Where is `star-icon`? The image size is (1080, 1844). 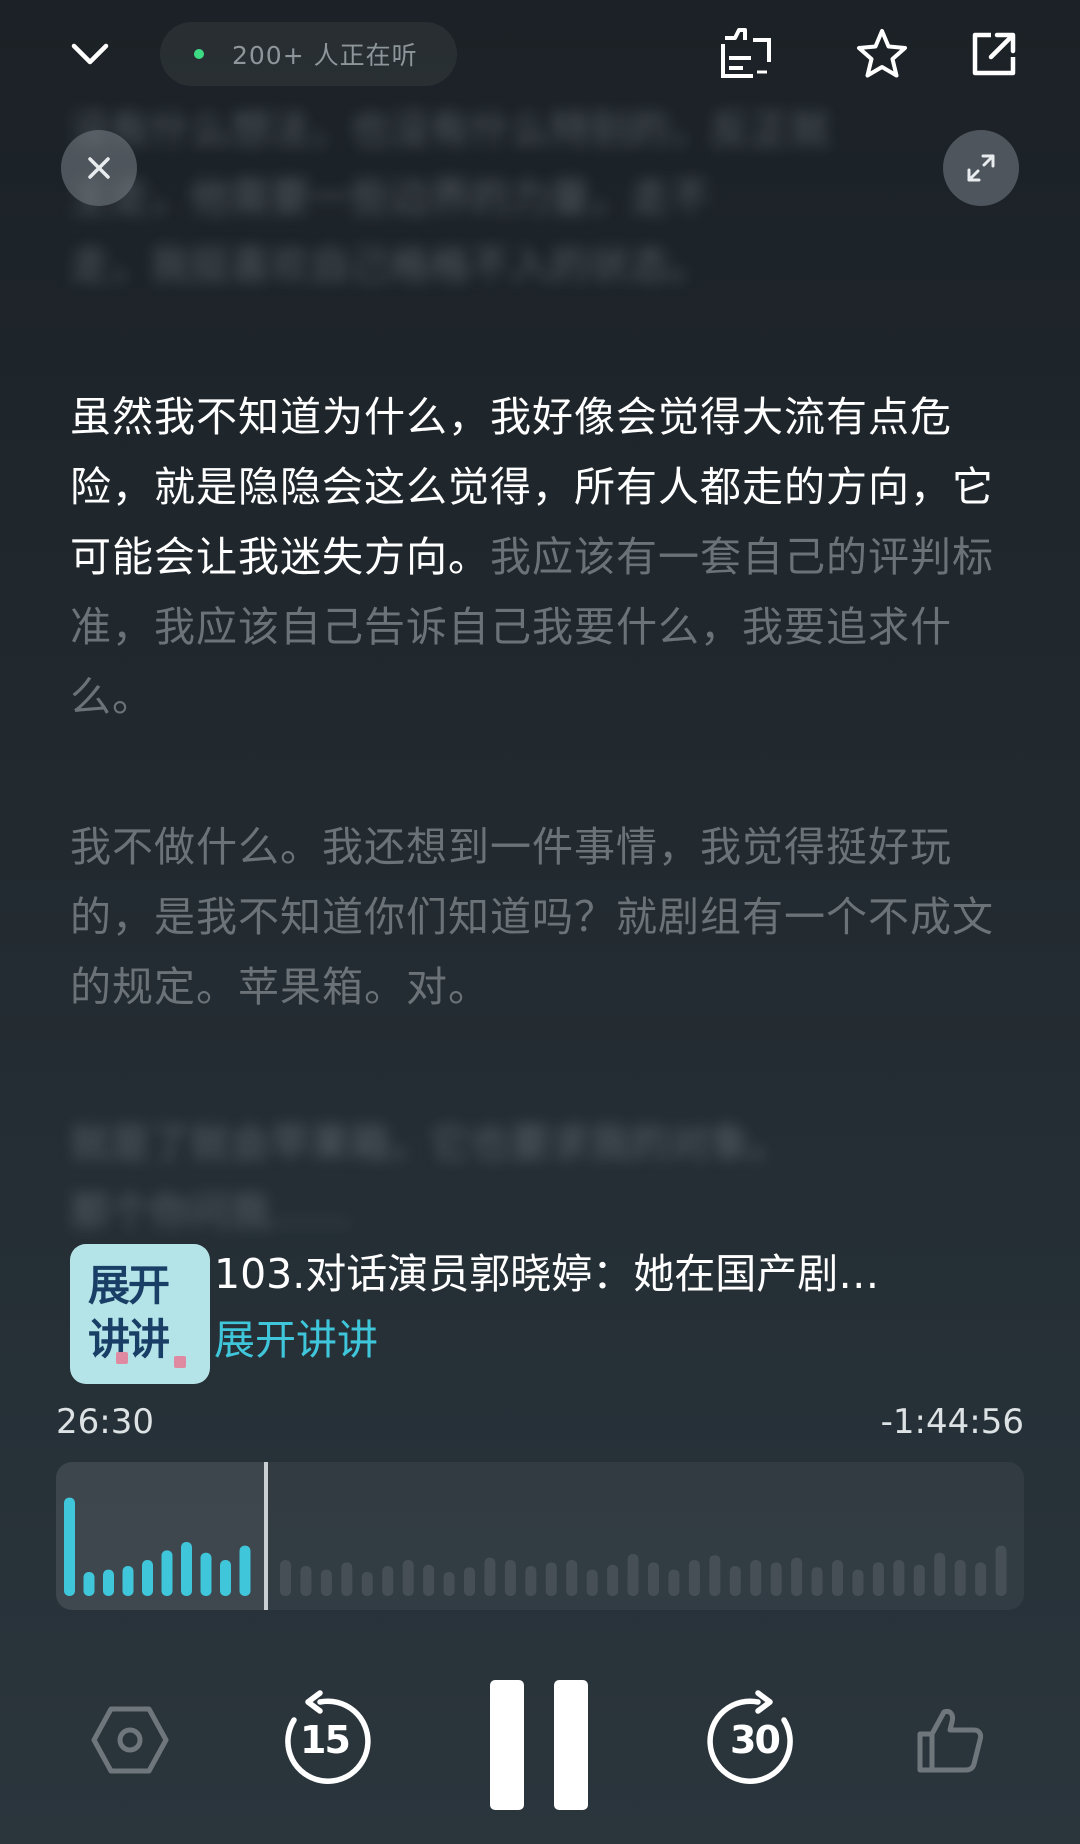 star-icon is located at coordinates (882, 54).